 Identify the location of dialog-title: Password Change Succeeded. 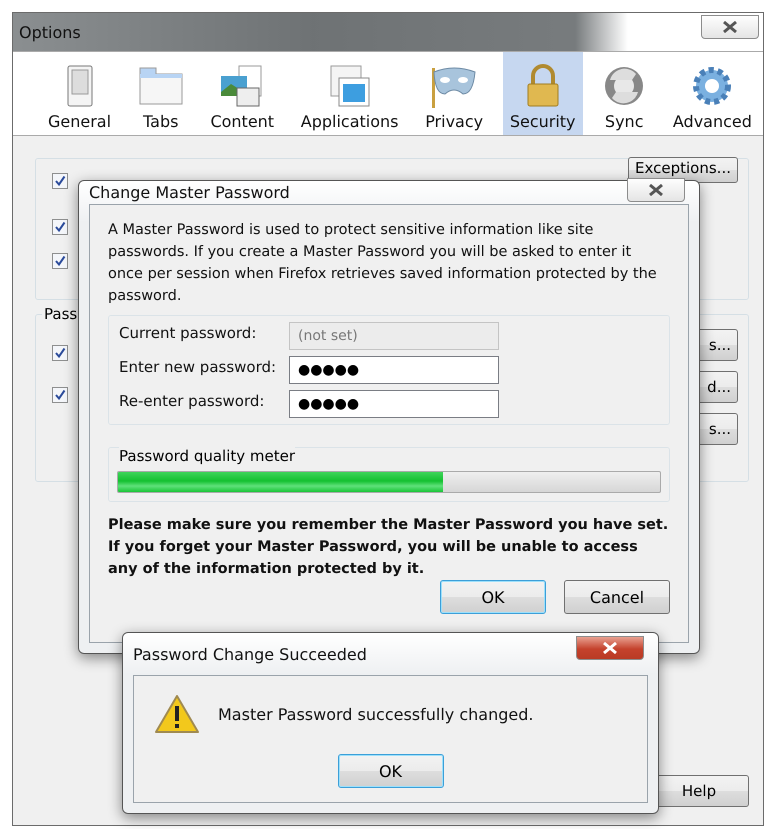
(250, 654).